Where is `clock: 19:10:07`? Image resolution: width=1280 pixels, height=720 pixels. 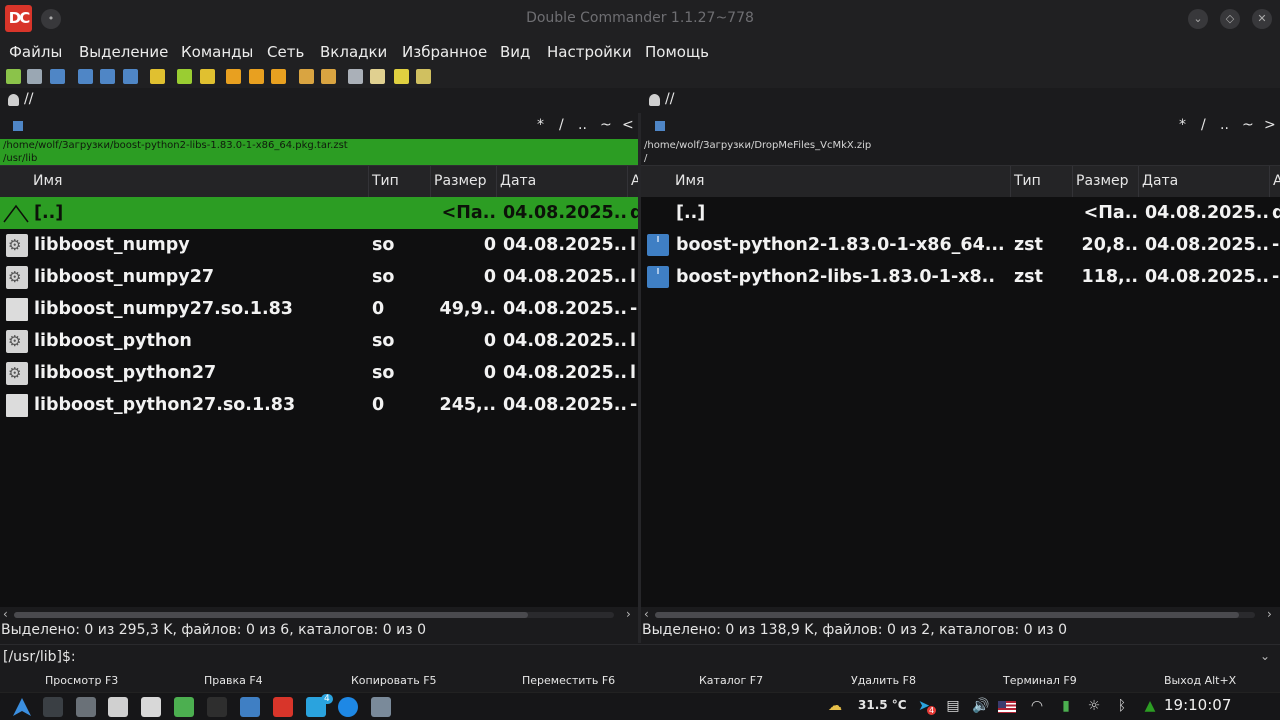
clock: 19:10:07 is located at coordinates (1197, 705).